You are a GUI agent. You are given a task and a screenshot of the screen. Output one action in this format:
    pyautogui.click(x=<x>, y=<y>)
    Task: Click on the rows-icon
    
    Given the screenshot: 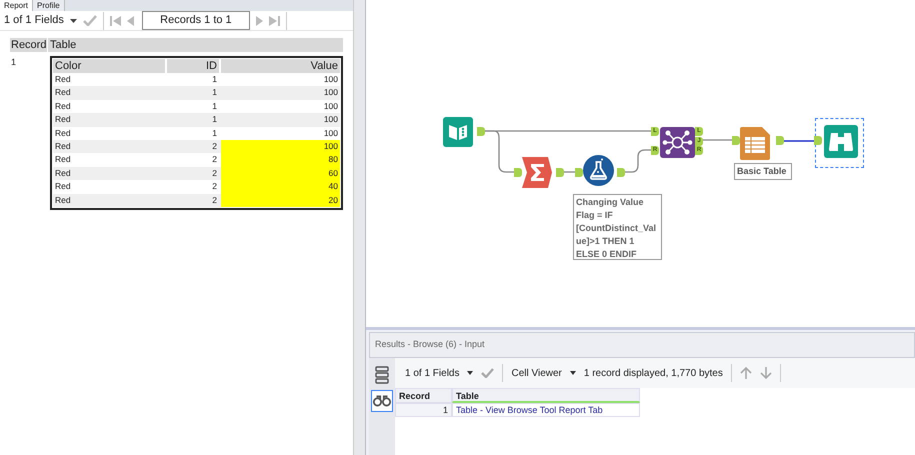 What is the action you would take?
    pyautogui.click(x=382, y=375)
    